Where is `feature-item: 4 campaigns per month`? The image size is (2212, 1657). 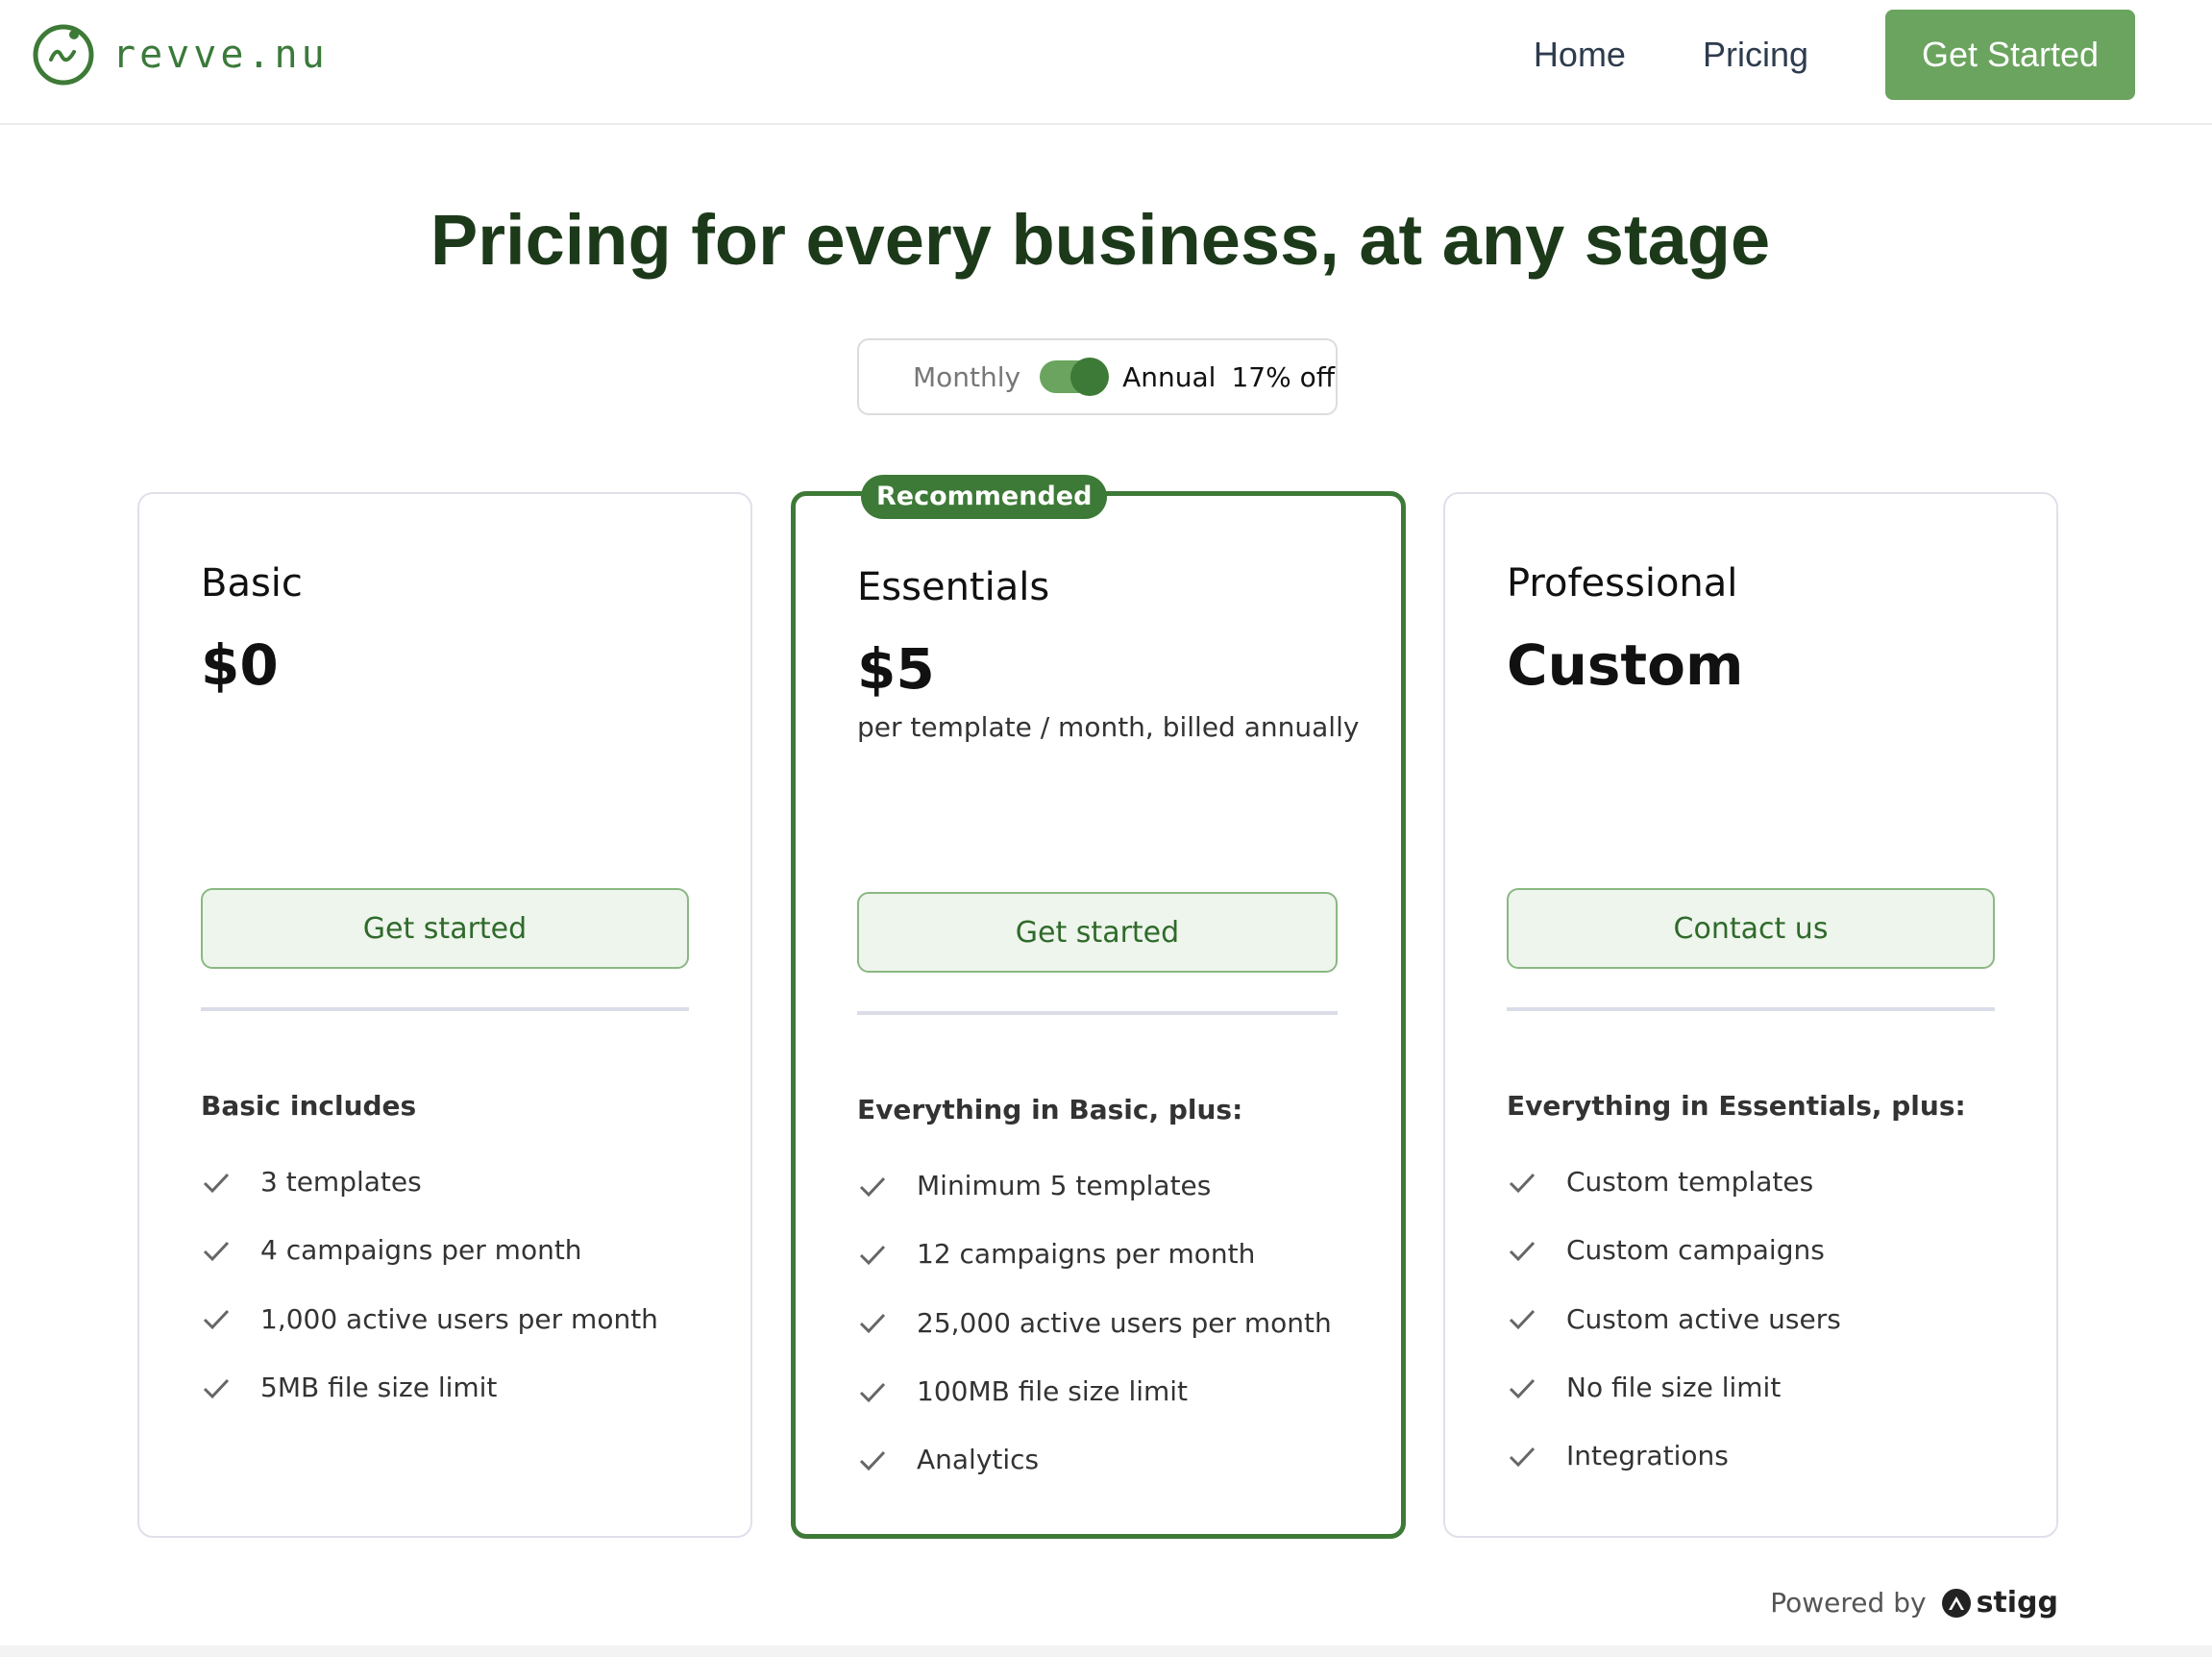 feature-item: 4 campaigns per month is located at coordinates (429, 1250).